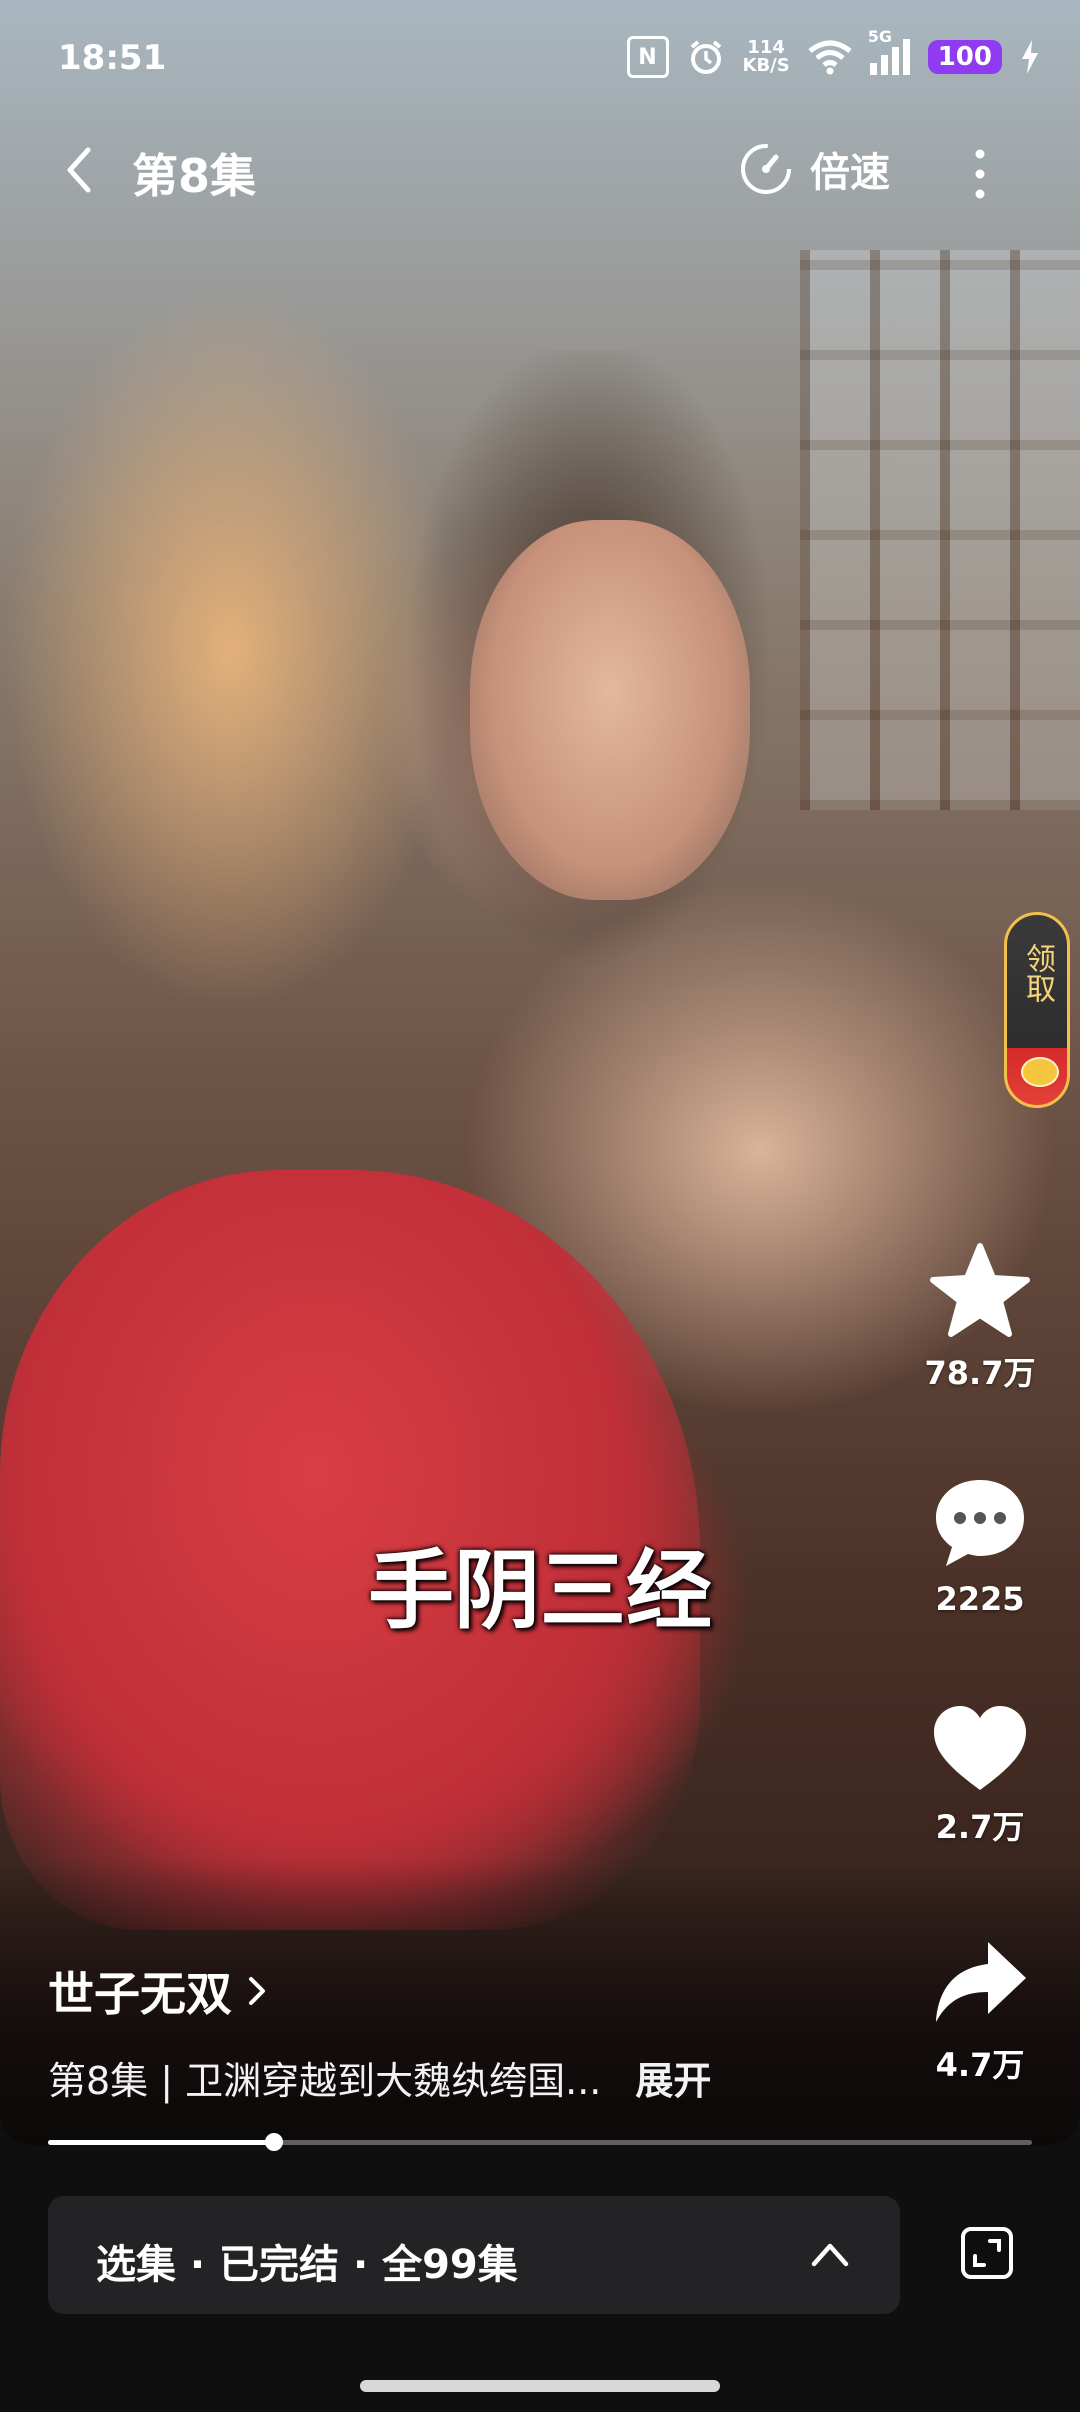 The height and width of the screenshot is (2412, 1080). I want to click on show-title-link: 世子无双, so click(158, 1991).